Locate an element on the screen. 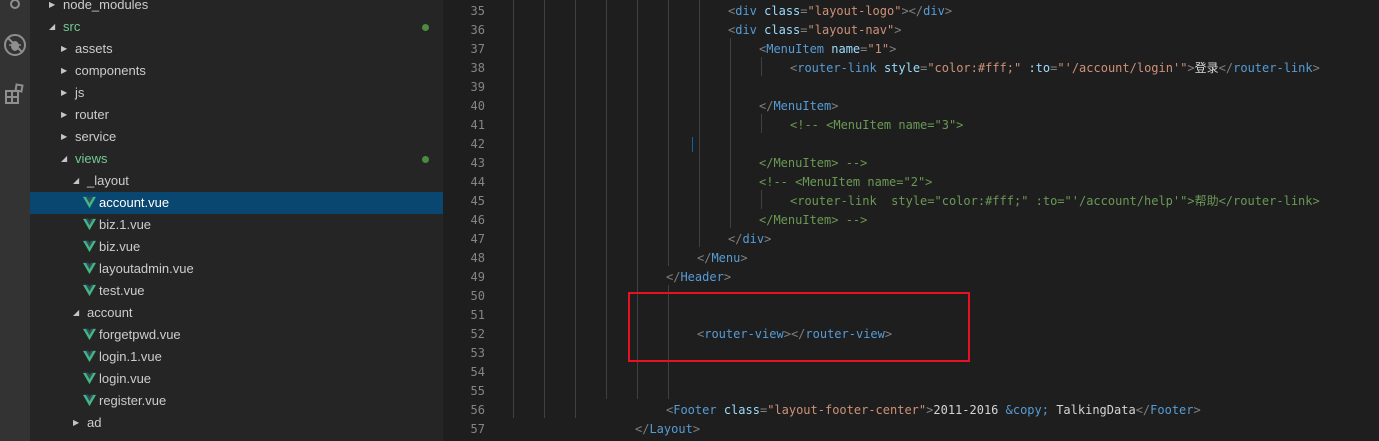 This screenshot has width=1379, height=441. explorer-file: account.vue is located at coordinates (236, 203).